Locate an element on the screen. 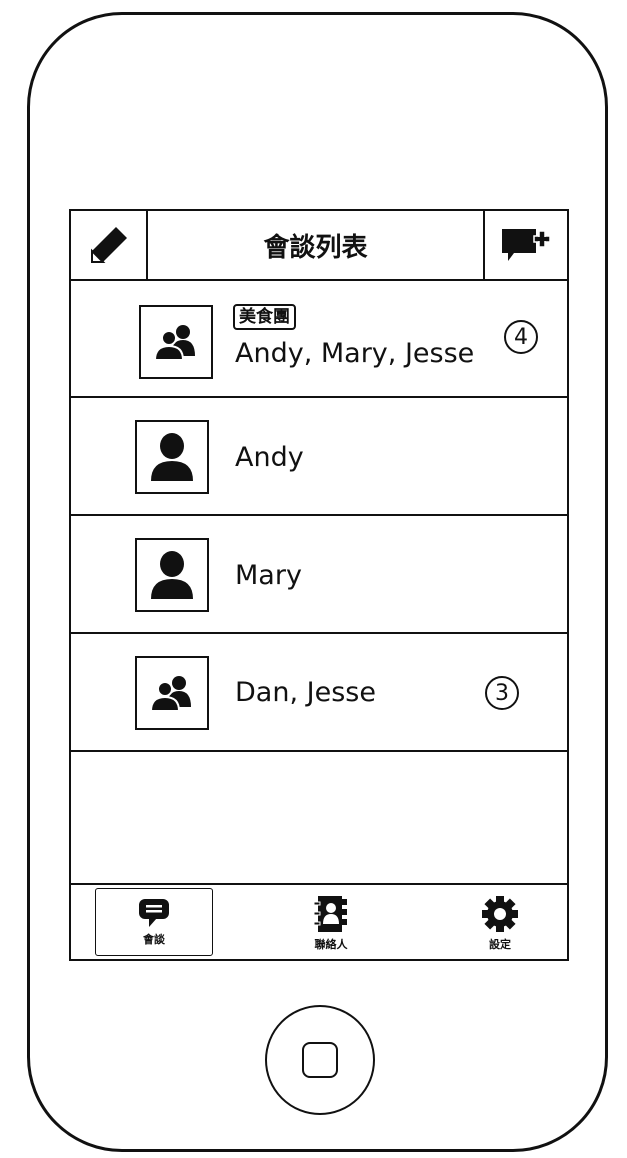 This screenshot has height=1158, width=627. tab-contacts: 聯絡人 is located at coordinates (331, 923).